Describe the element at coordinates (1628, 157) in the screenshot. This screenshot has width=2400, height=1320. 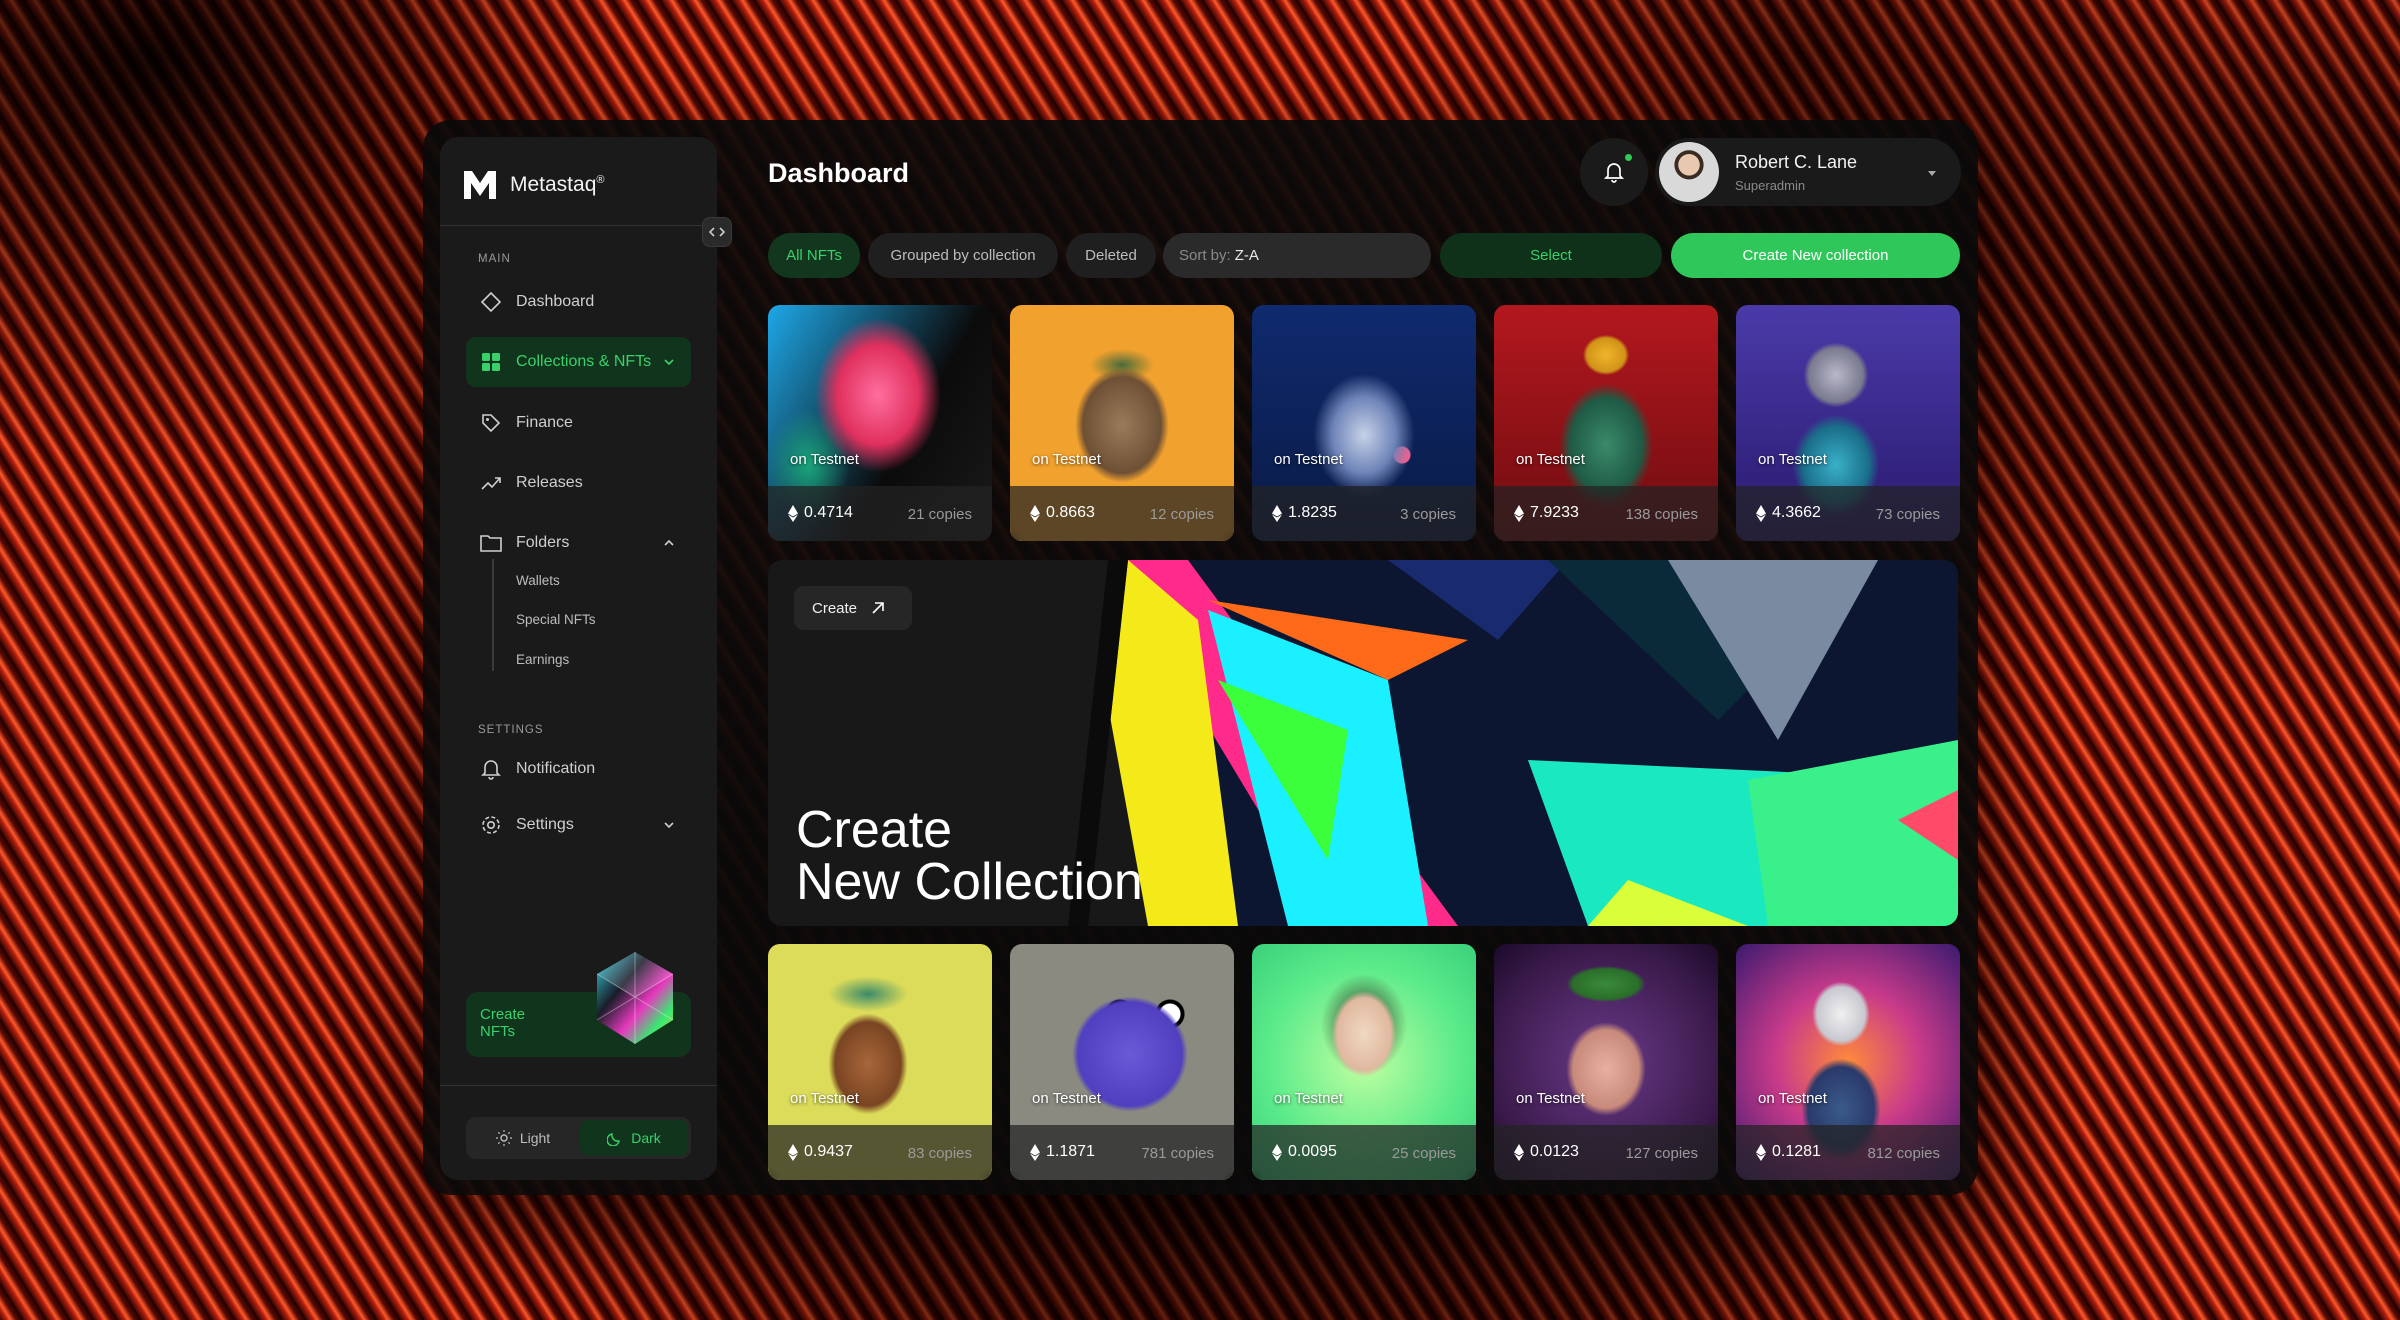
I see `notification-dot` at that location.